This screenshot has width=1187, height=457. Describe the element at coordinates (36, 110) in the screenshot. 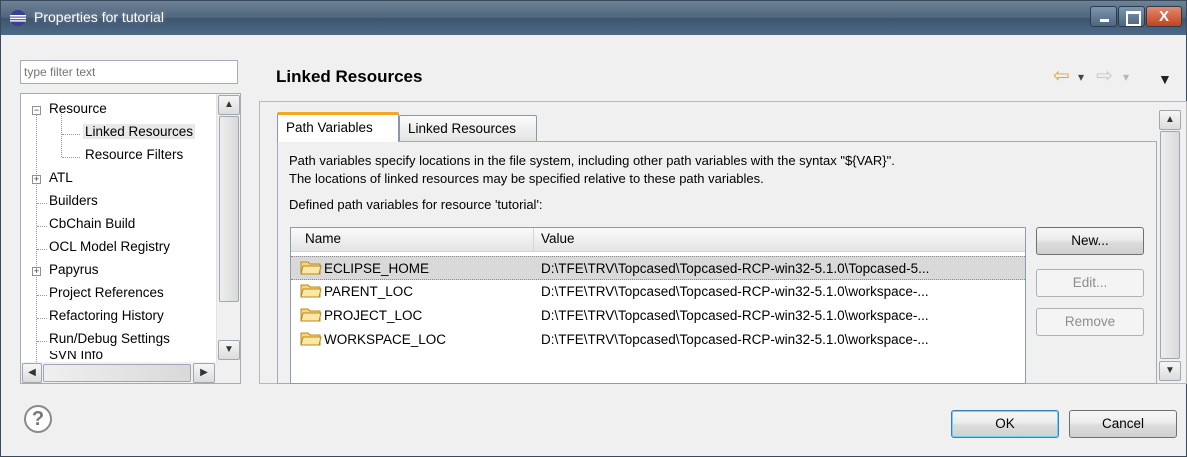

I see `collapse-icon: −` at that location.